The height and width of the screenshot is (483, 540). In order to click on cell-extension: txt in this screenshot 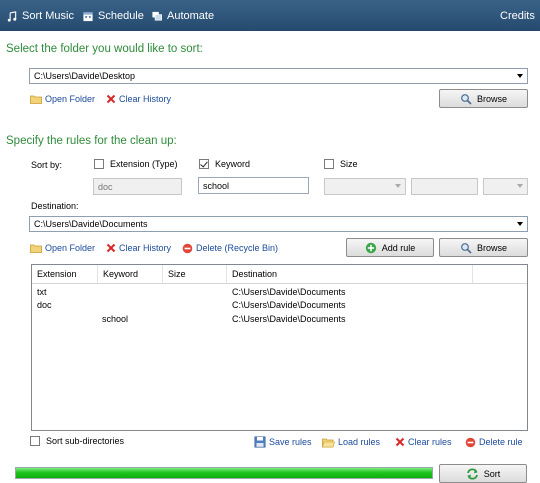, I will do `click(42, 292)`.